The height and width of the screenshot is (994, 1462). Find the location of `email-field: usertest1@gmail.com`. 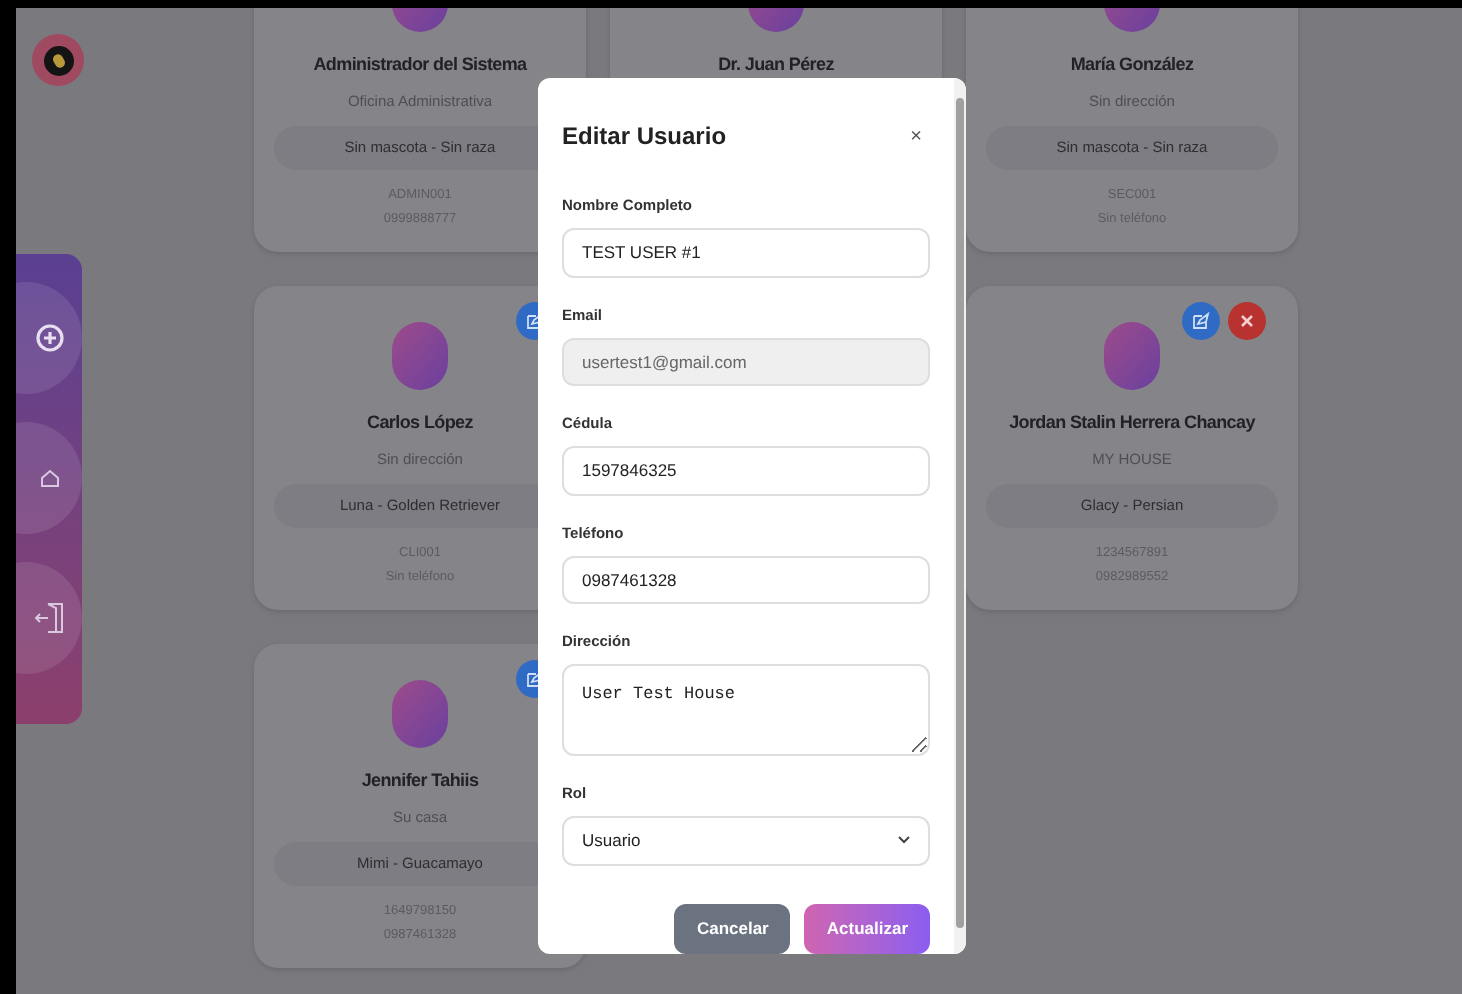

email-field: usertest1@gmail.com is located at coordinates (746, 362).